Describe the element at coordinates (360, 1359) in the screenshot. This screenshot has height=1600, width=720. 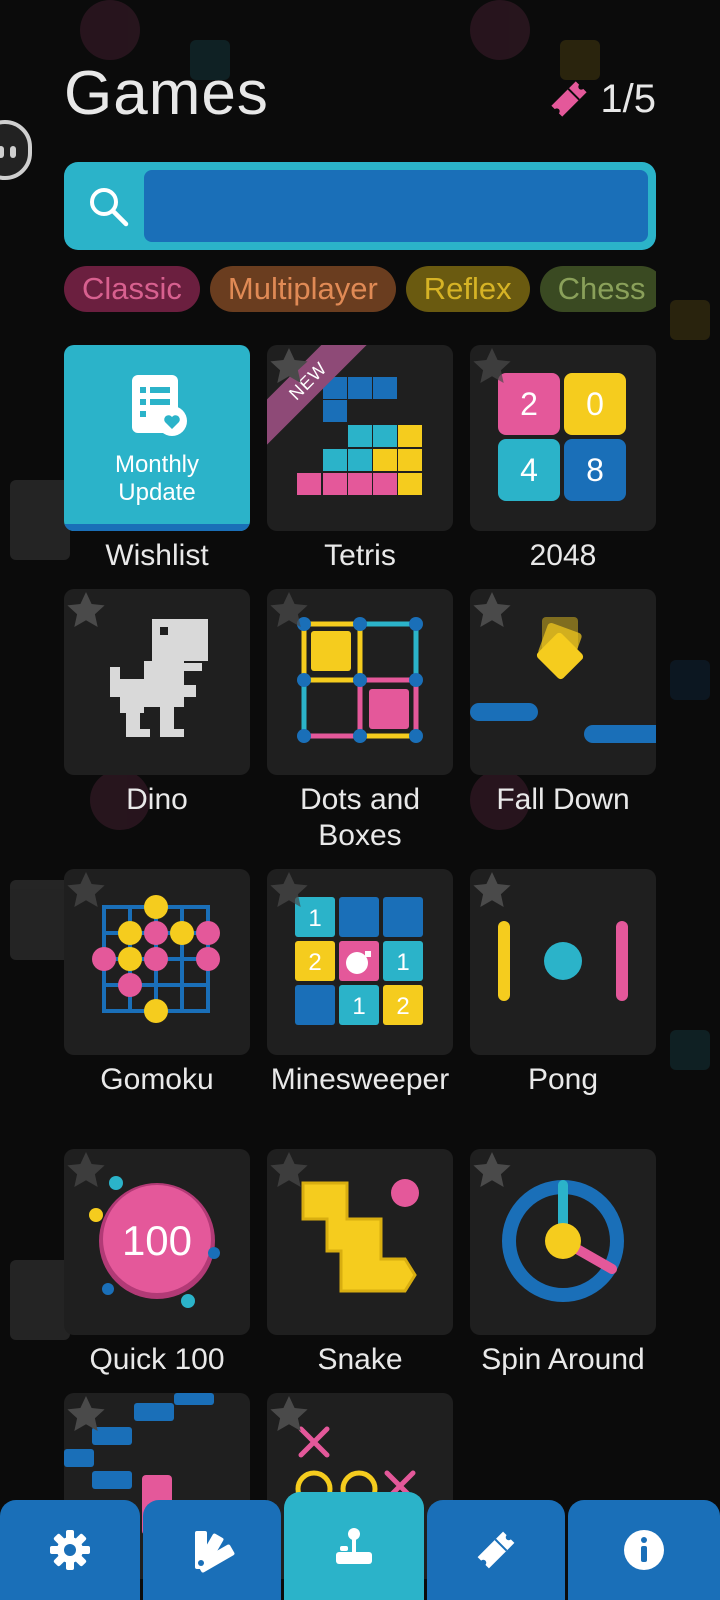
I see `game-label: Snake` at that location.